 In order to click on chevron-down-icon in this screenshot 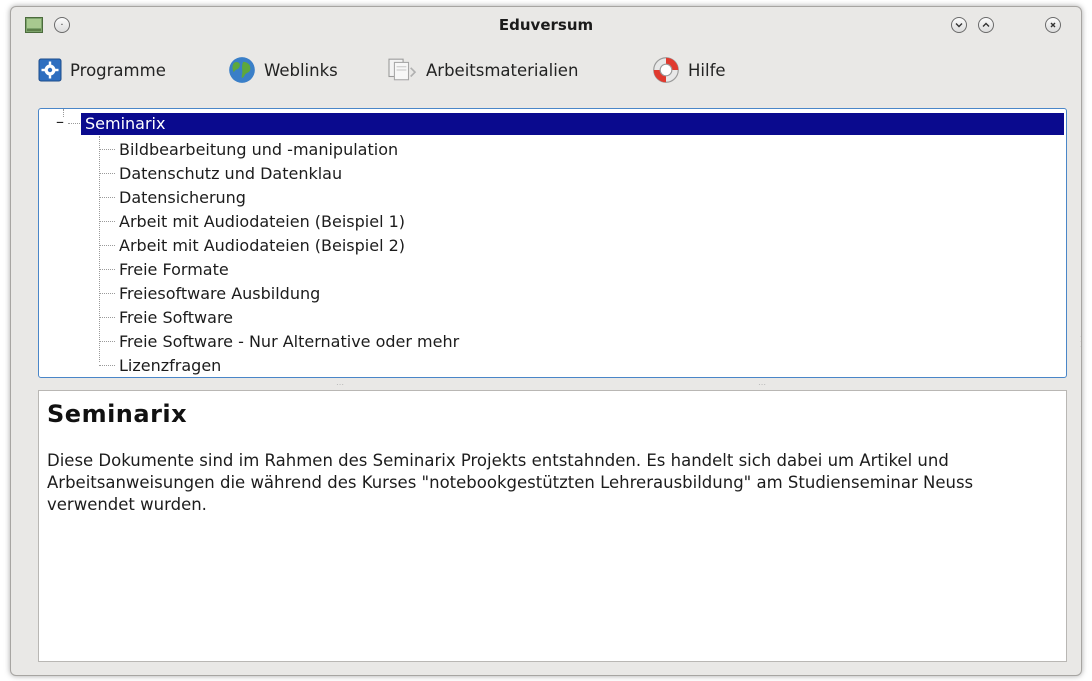, I will do `click(959, 25)`.